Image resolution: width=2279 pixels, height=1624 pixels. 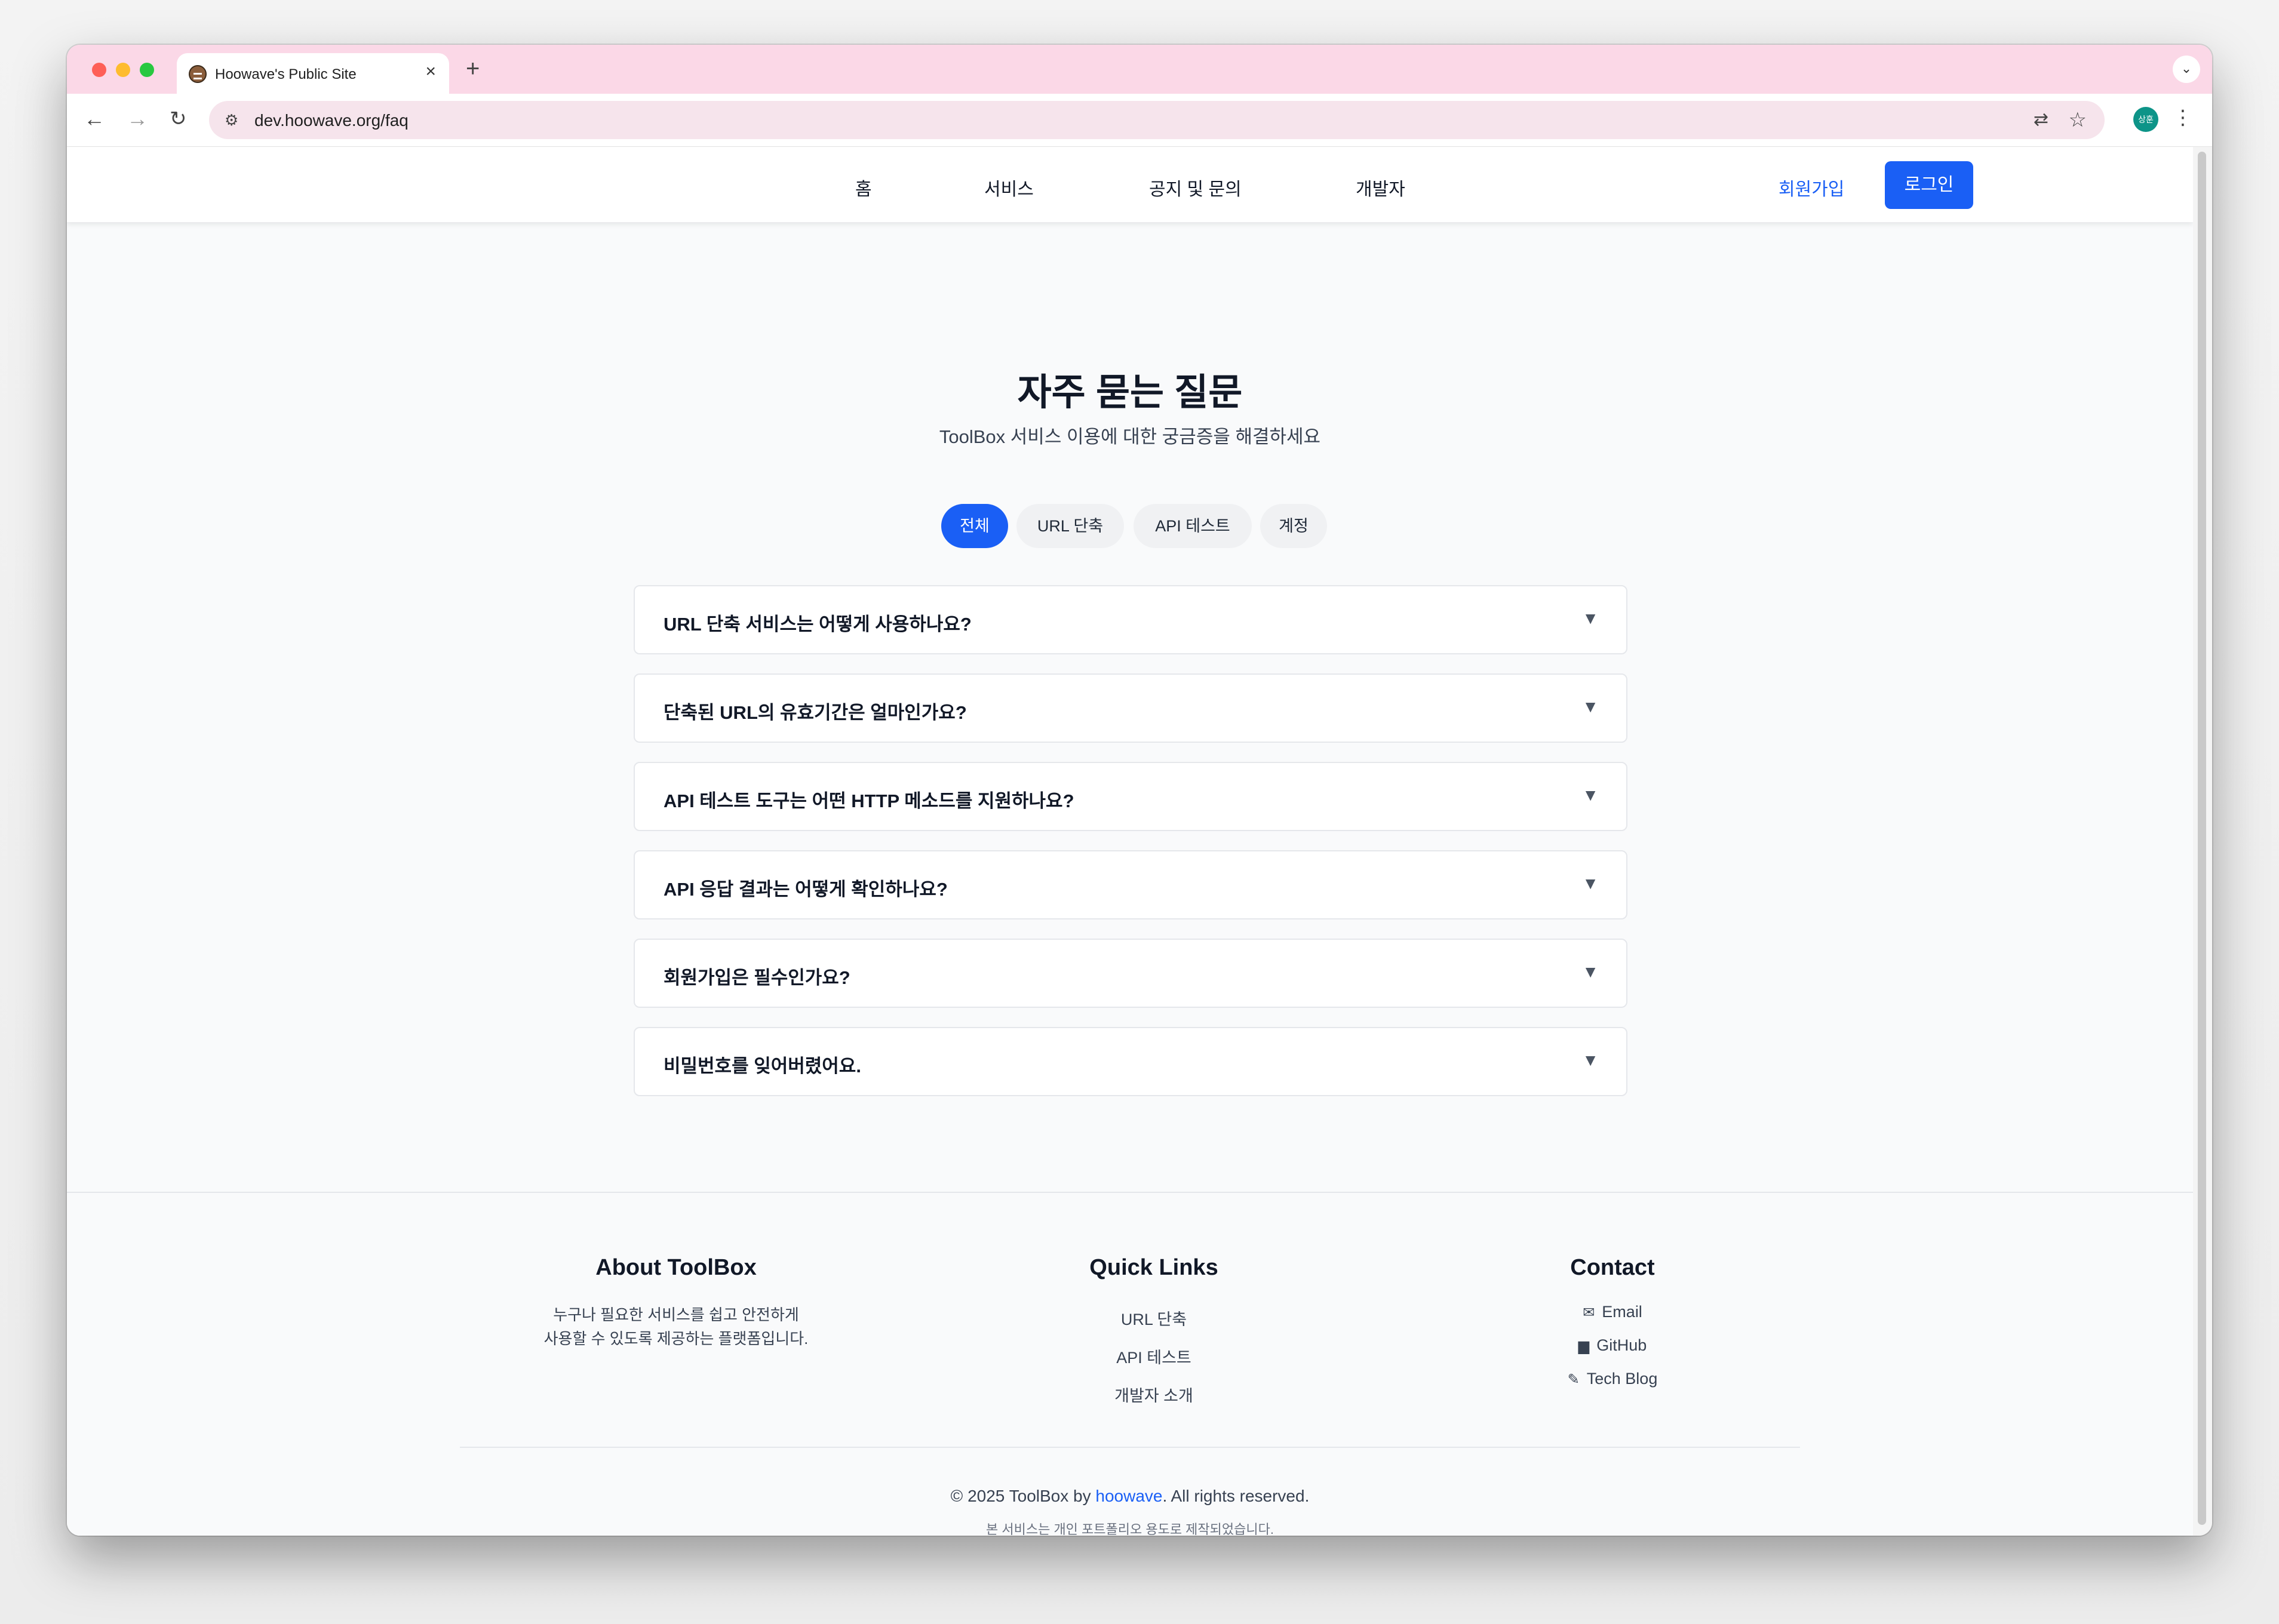 I want to click on faq-item: API 응답 결과는 어떻게 확인하나요? ▼, so click(x=1130, y=884).